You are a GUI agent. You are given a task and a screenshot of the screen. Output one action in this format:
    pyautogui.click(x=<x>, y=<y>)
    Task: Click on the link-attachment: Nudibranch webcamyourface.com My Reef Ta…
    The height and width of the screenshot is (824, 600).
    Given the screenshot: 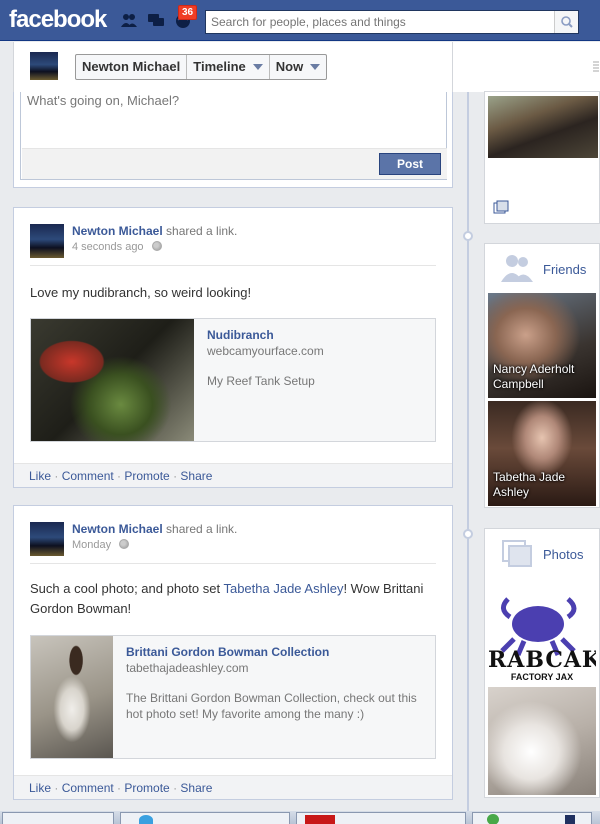 What is the action you would take?
    pyautogui.click(x=233, y=380)
    